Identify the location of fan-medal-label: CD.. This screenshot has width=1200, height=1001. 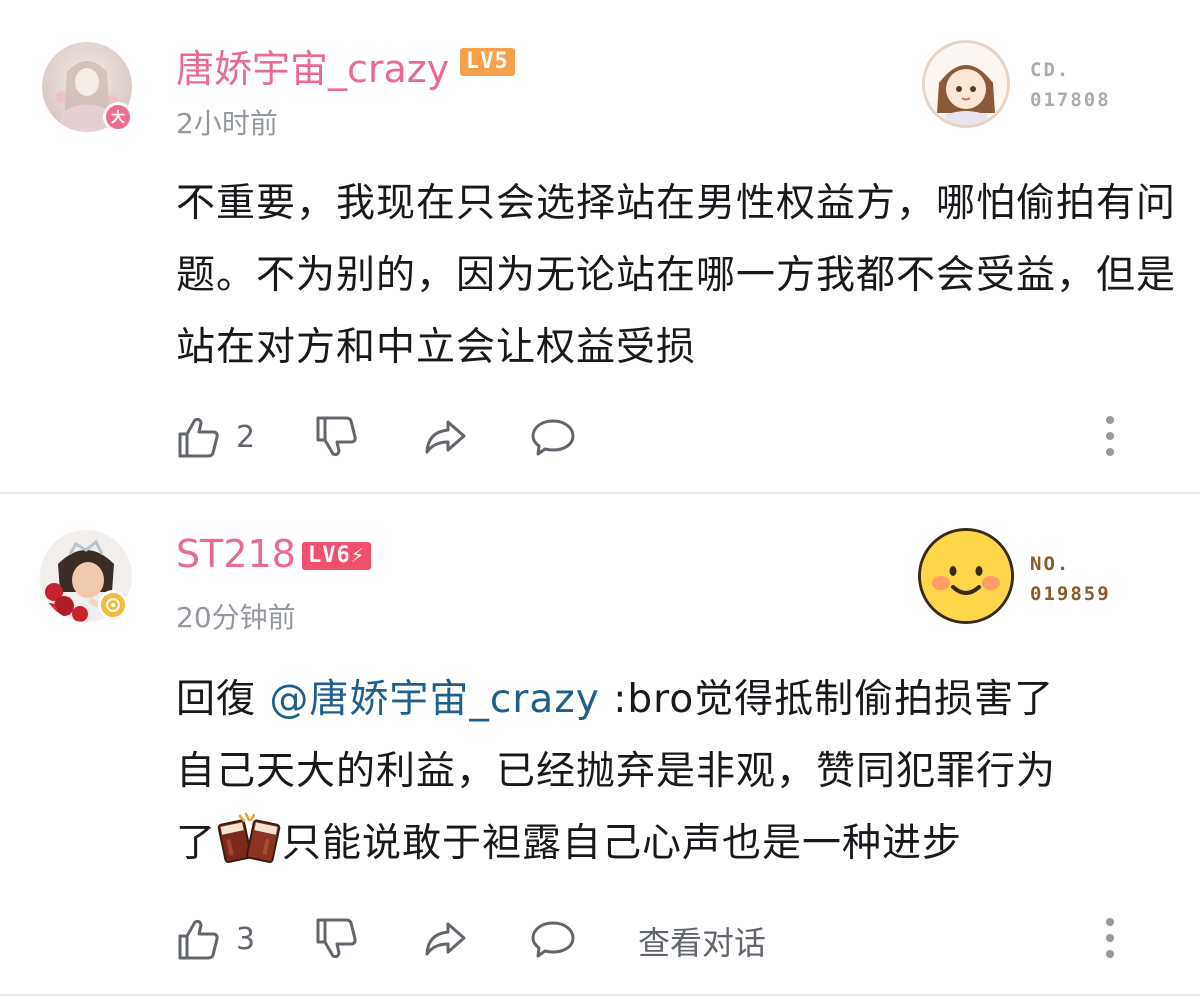
(1050, 70).